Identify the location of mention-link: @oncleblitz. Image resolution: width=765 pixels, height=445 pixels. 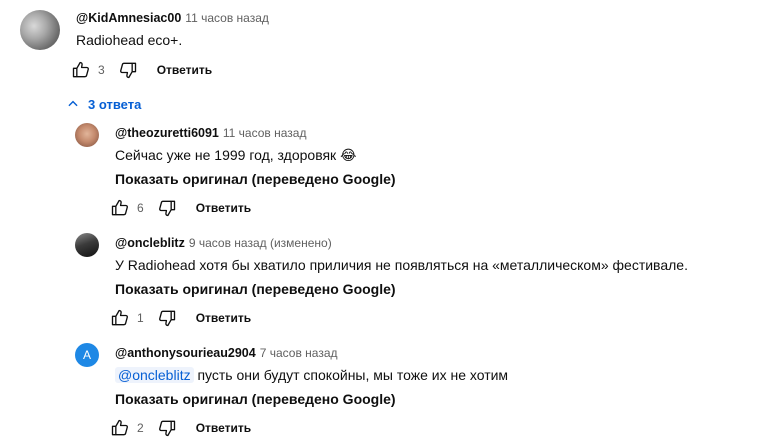
(154, 375).